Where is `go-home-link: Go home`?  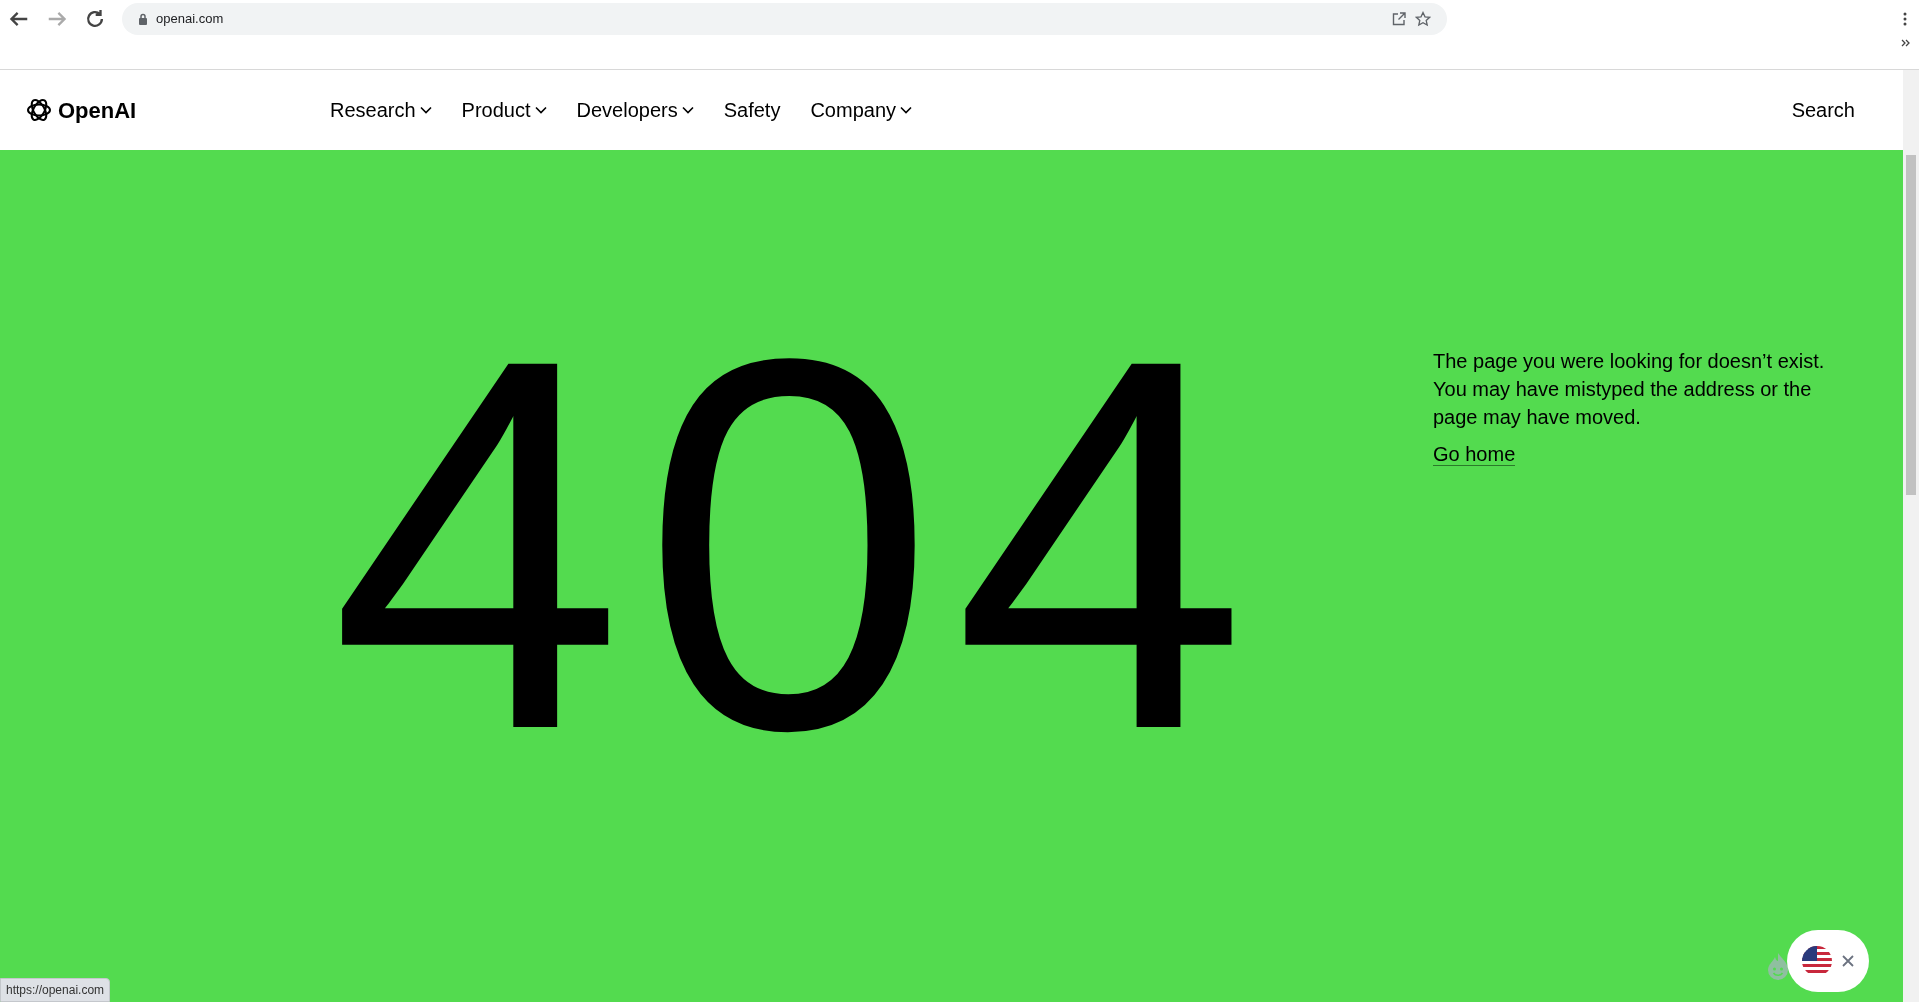
go-home-link: Go home is located at coordinates (1474, 454).